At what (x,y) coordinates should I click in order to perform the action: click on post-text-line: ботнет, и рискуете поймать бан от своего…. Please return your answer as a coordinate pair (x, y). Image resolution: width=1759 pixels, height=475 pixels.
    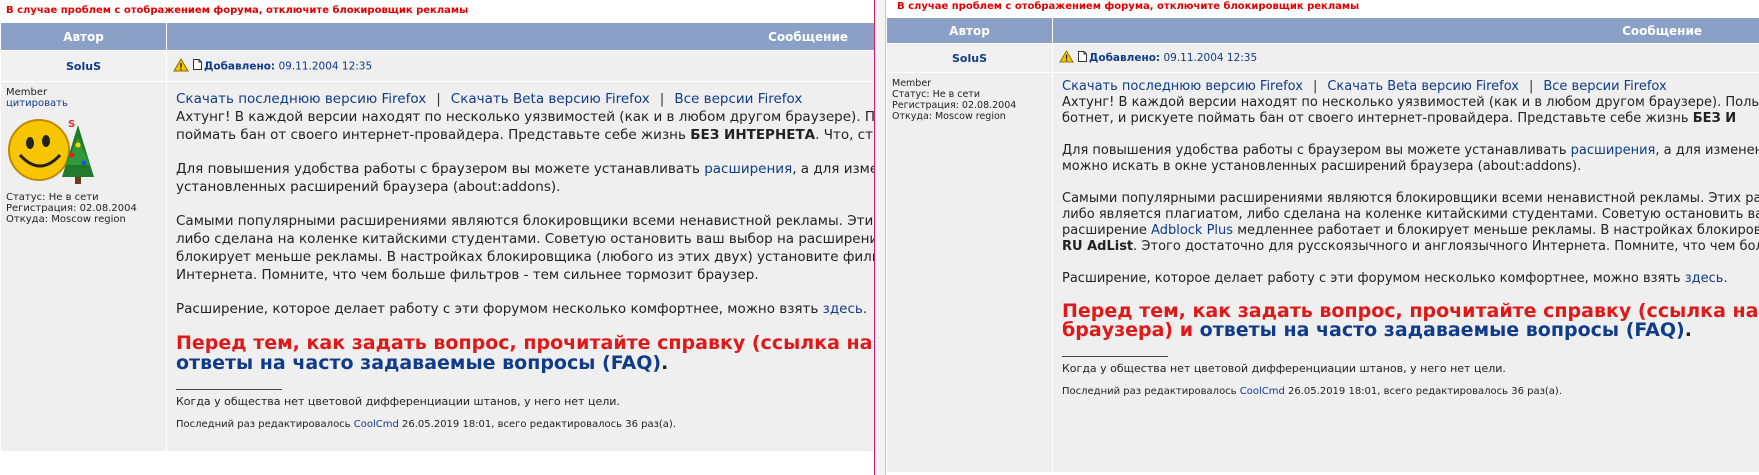
    Looking at the image, I should click on (1399, 118).